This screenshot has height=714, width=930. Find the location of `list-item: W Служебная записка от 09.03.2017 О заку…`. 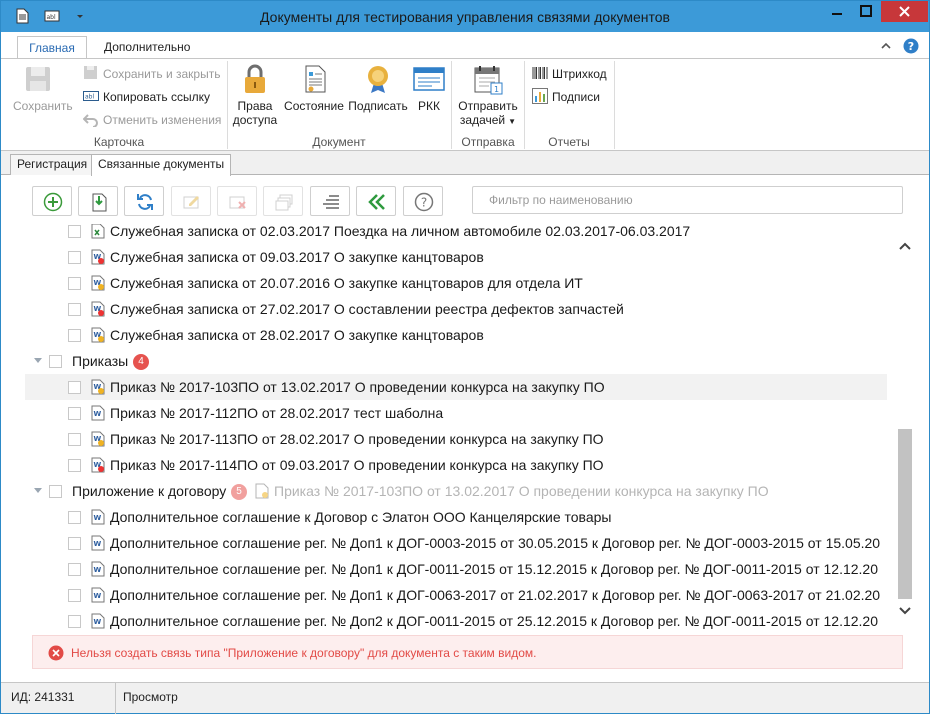

list-item: W Служебная записка от 09.03.2017 О заку… is located at coordinates (456, 257).